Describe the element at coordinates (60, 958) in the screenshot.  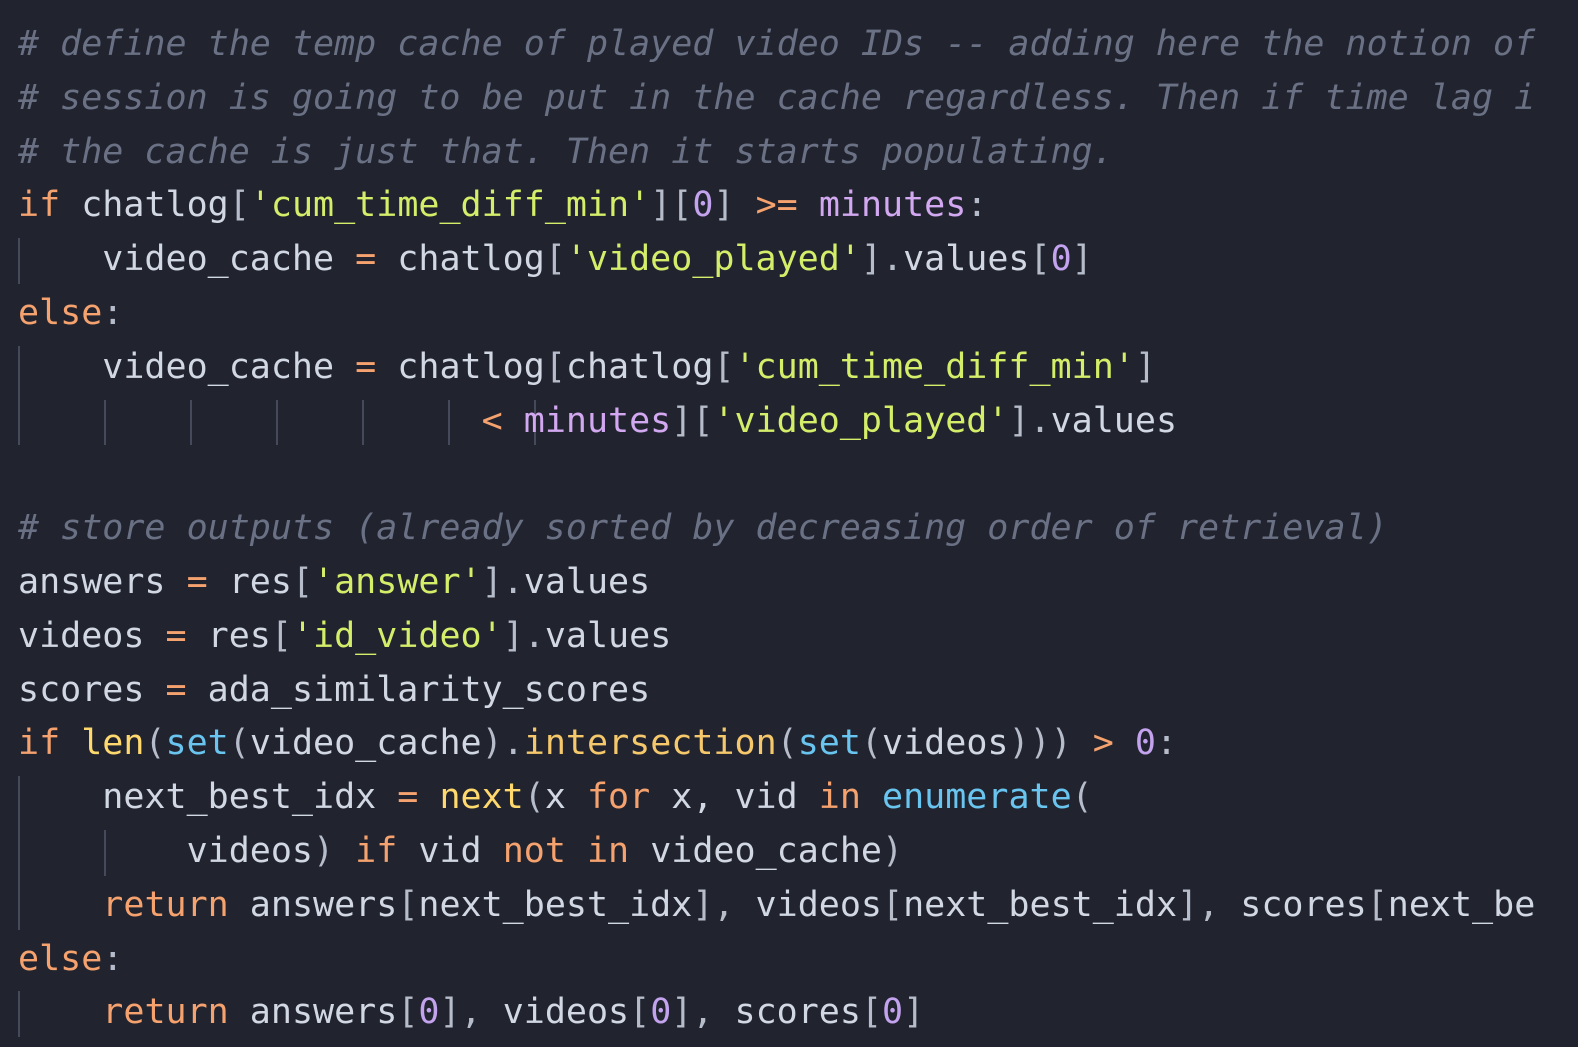
I see `code-token-keyword: else` at that location.